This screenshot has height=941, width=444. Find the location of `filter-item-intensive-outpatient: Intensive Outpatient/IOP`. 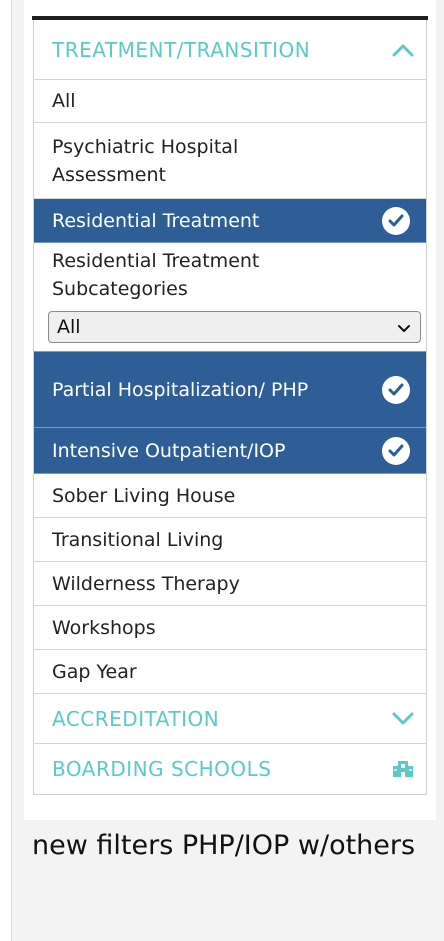

filter-item-intensive-outpatient: Intensive Outpatient/IOP is located at coordinates (230, 451).